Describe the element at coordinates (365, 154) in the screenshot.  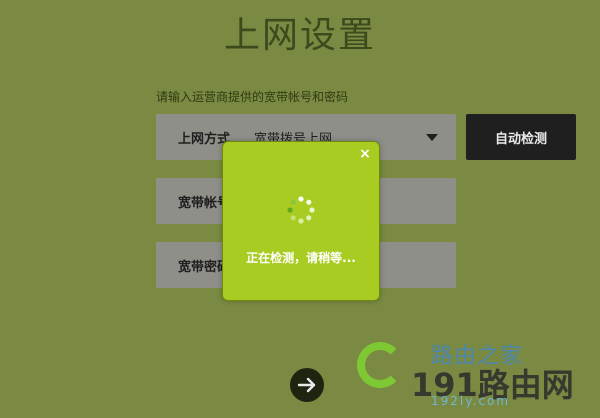
I see `close-icon: ×` at that location.